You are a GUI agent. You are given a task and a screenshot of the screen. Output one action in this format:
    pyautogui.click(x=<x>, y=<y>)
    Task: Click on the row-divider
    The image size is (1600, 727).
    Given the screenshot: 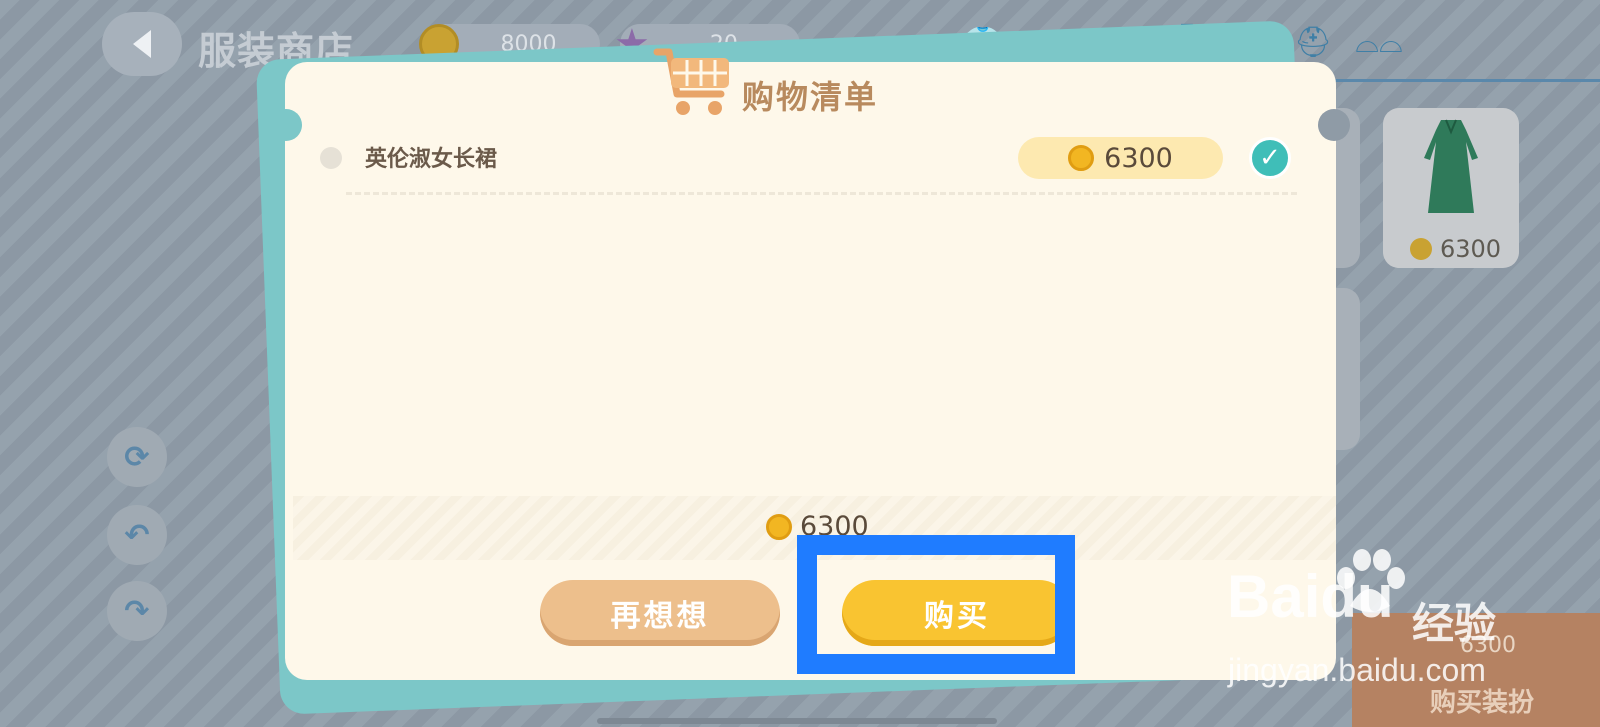 What is the action you would take?
    pyautogui.click(x=821, y=193)
    